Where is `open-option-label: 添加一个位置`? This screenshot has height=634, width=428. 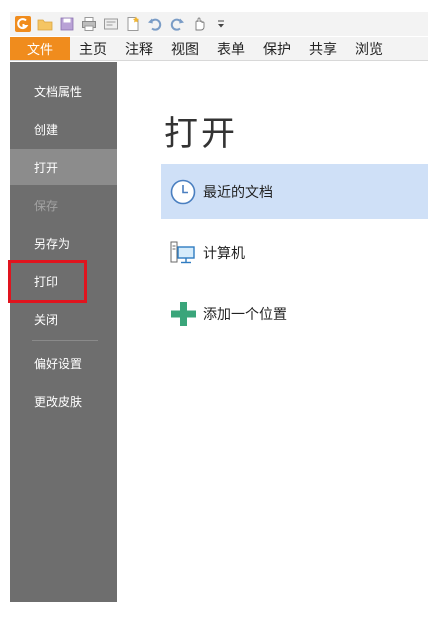
open-option-label: 添加一个位置 is located at coordinates (245, 314).